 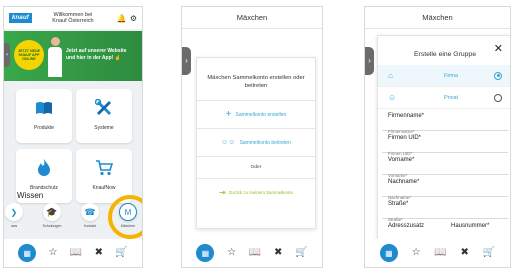 I want to click on dialog-title: Erstelle eine Gruppe, so click(x=445, y=54).